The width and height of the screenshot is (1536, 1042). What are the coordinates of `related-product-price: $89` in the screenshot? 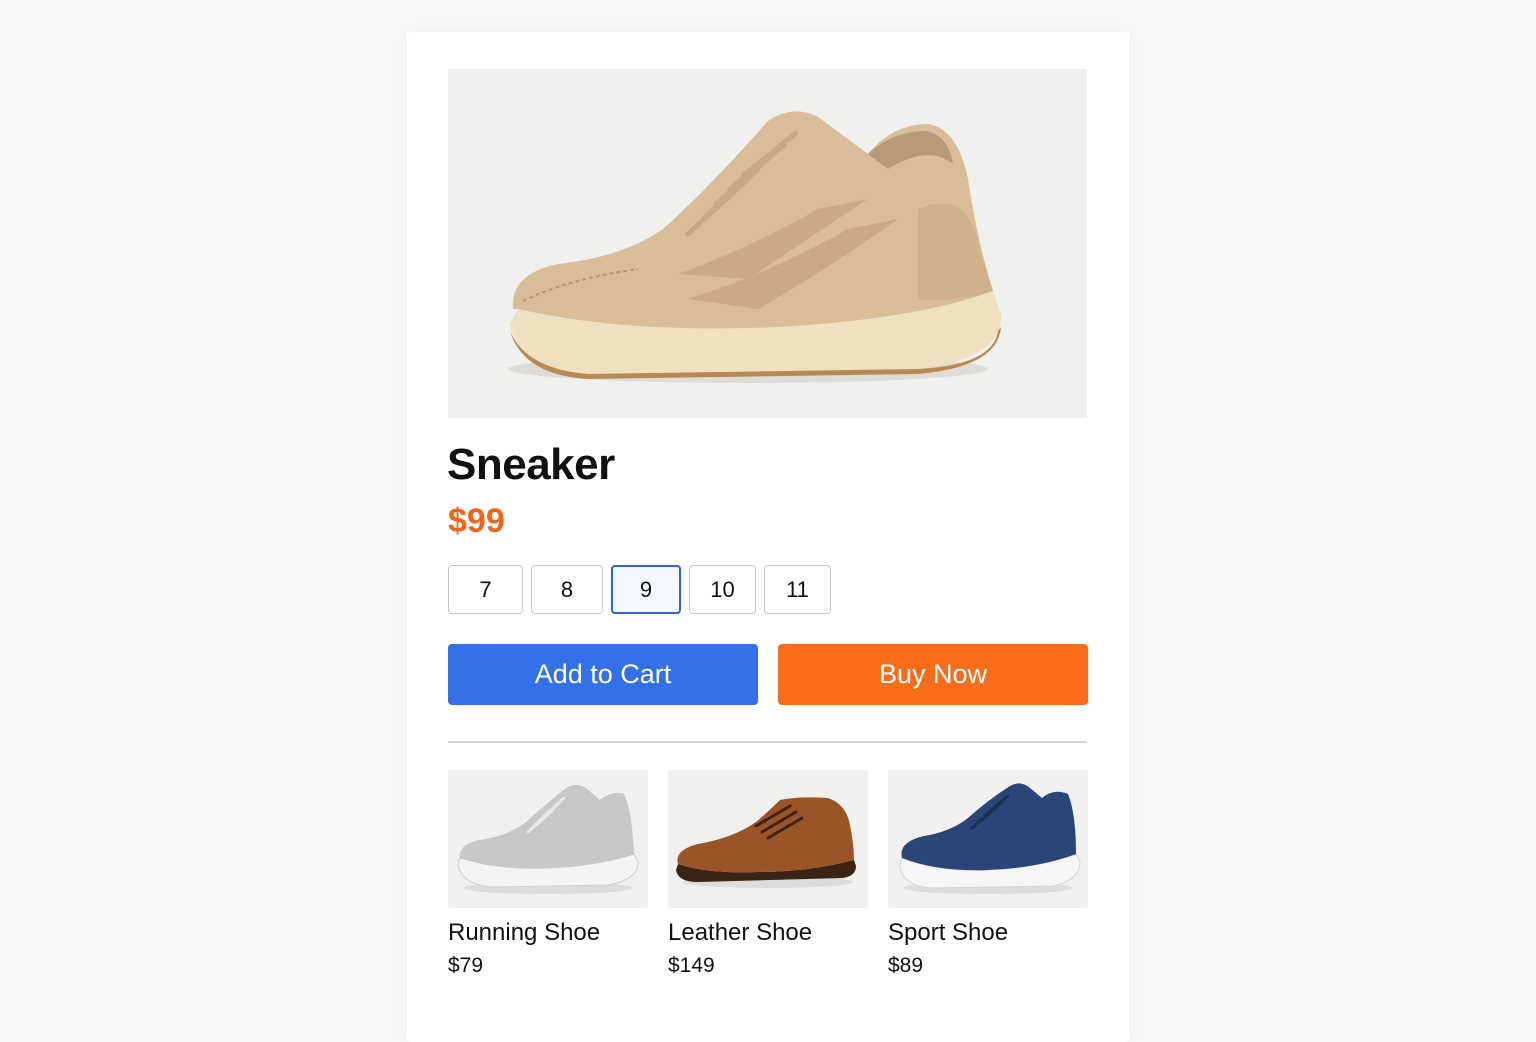 It's located at (906, 966).